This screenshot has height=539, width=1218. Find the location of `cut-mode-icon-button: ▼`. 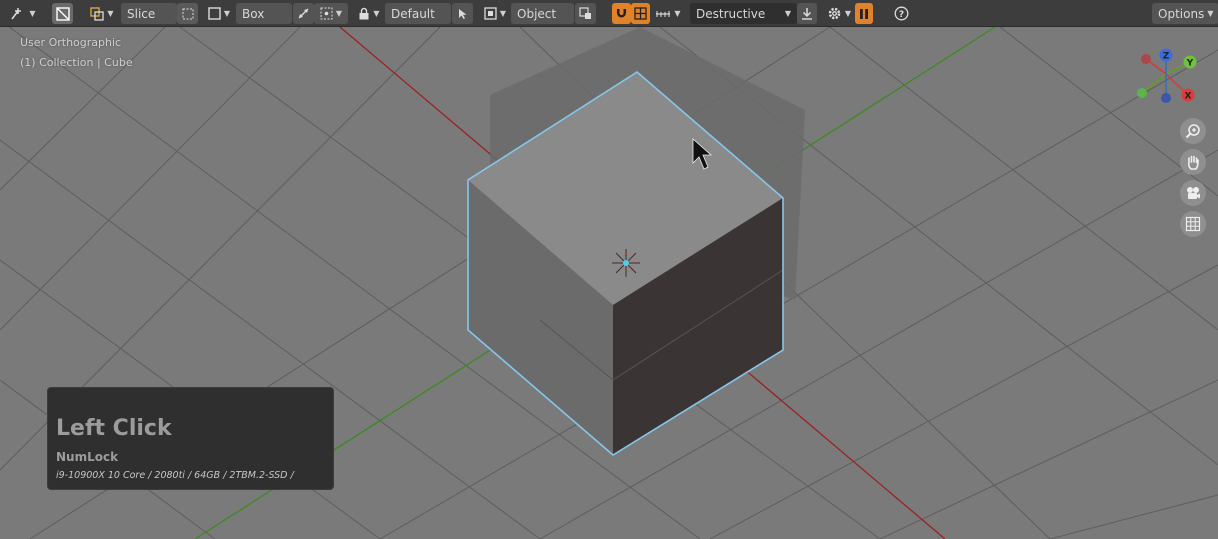

cut-mode-icon-button: ▼ is located at coordinates (102, 13).